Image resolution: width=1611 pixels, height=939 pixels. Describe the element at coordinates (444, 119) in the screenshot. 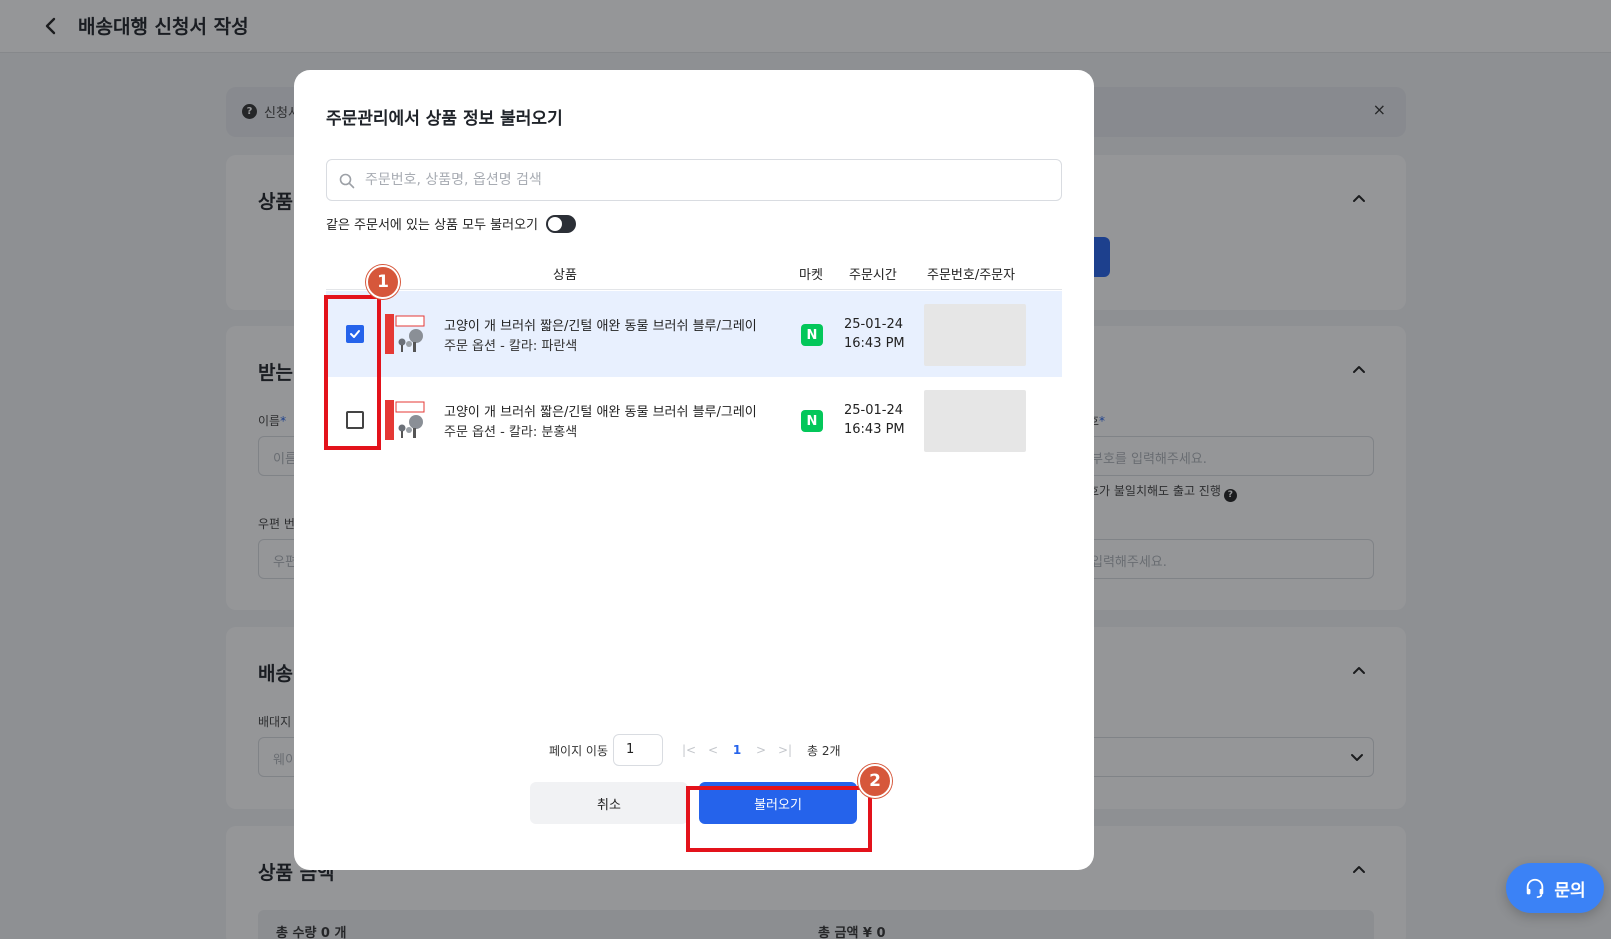

I see `modal-title: 주문관리에서 상품 정보 불러오기` at that location.